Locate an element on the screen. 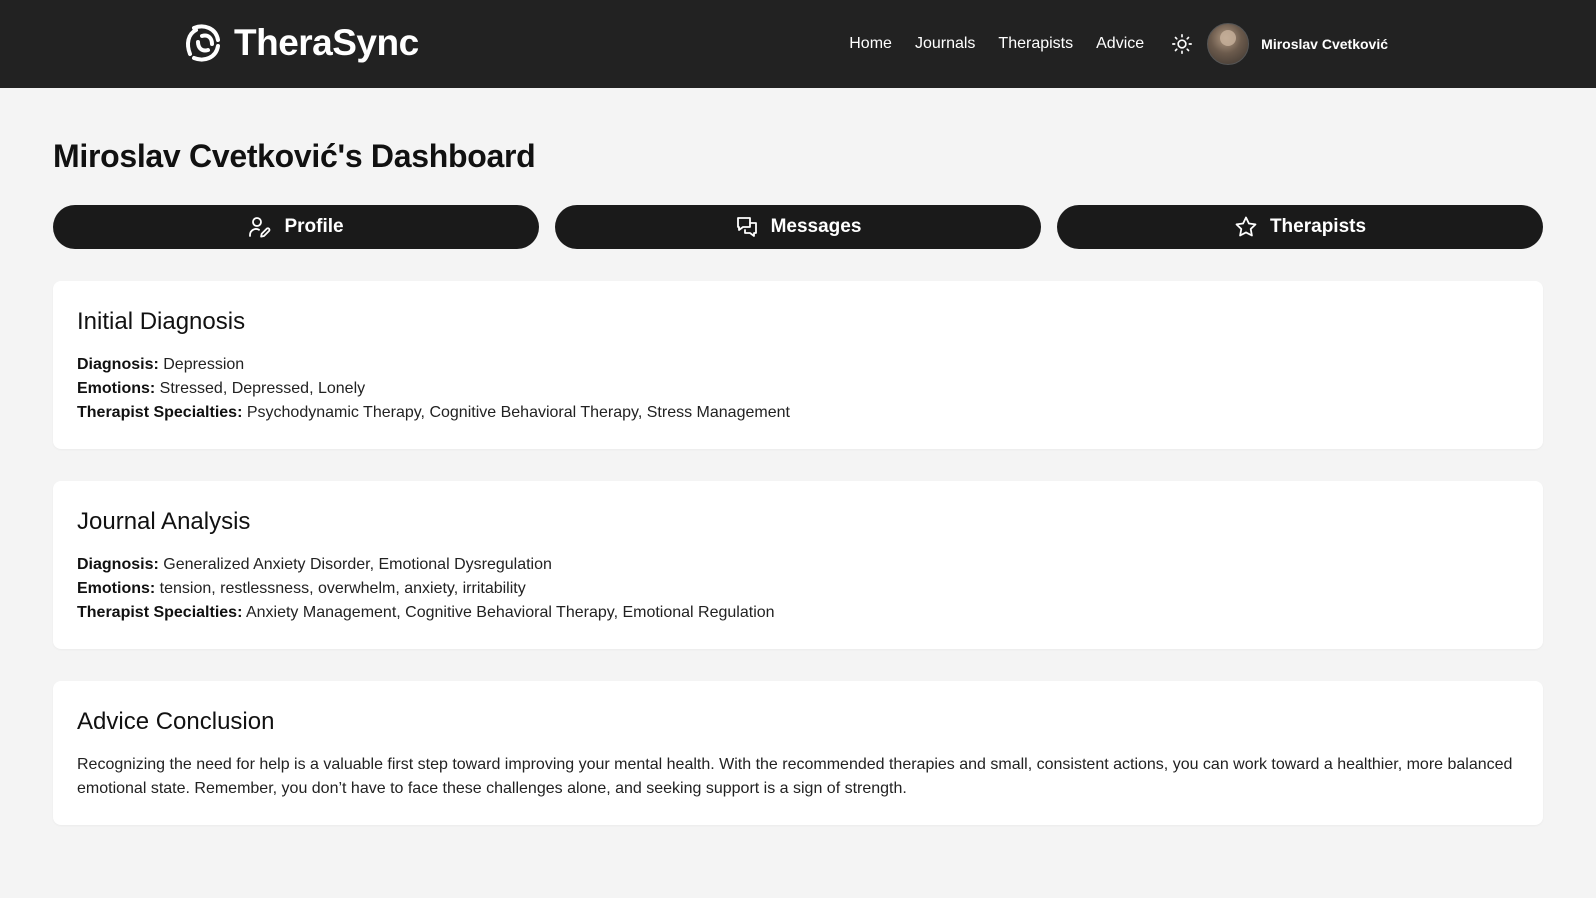 This screenshot has height=898, width=1596. tab-therapists: Therapists is located at coordinates (1300, 227).